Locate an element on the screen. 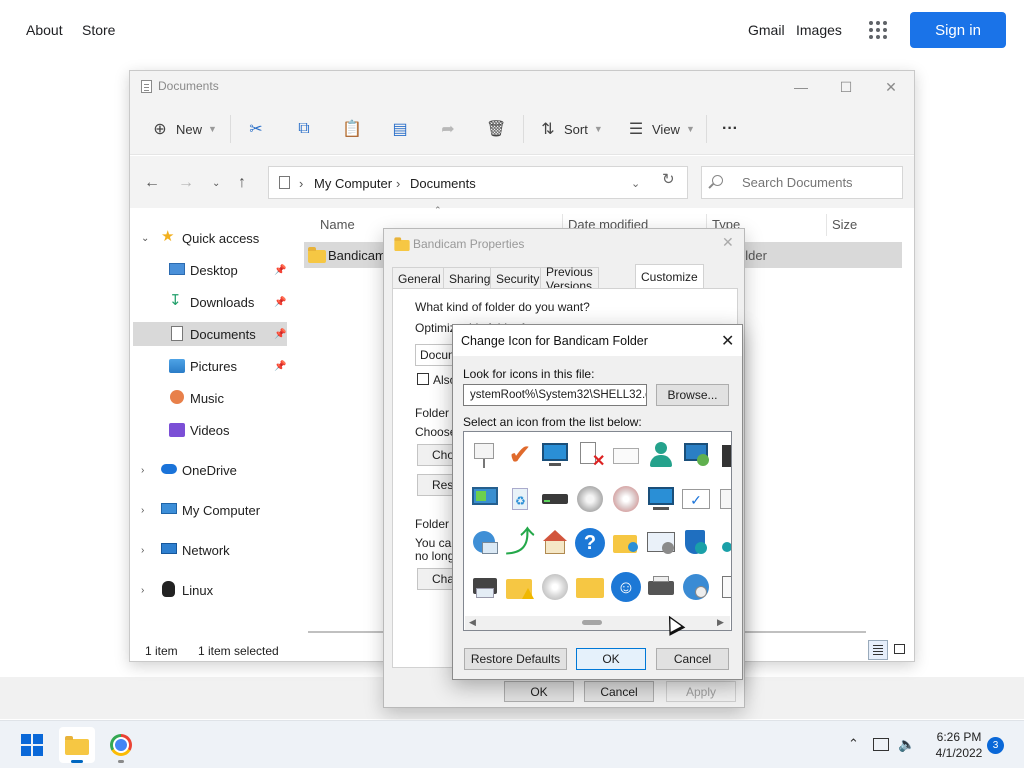  store-link: Store is located at coordinates (98, 30).